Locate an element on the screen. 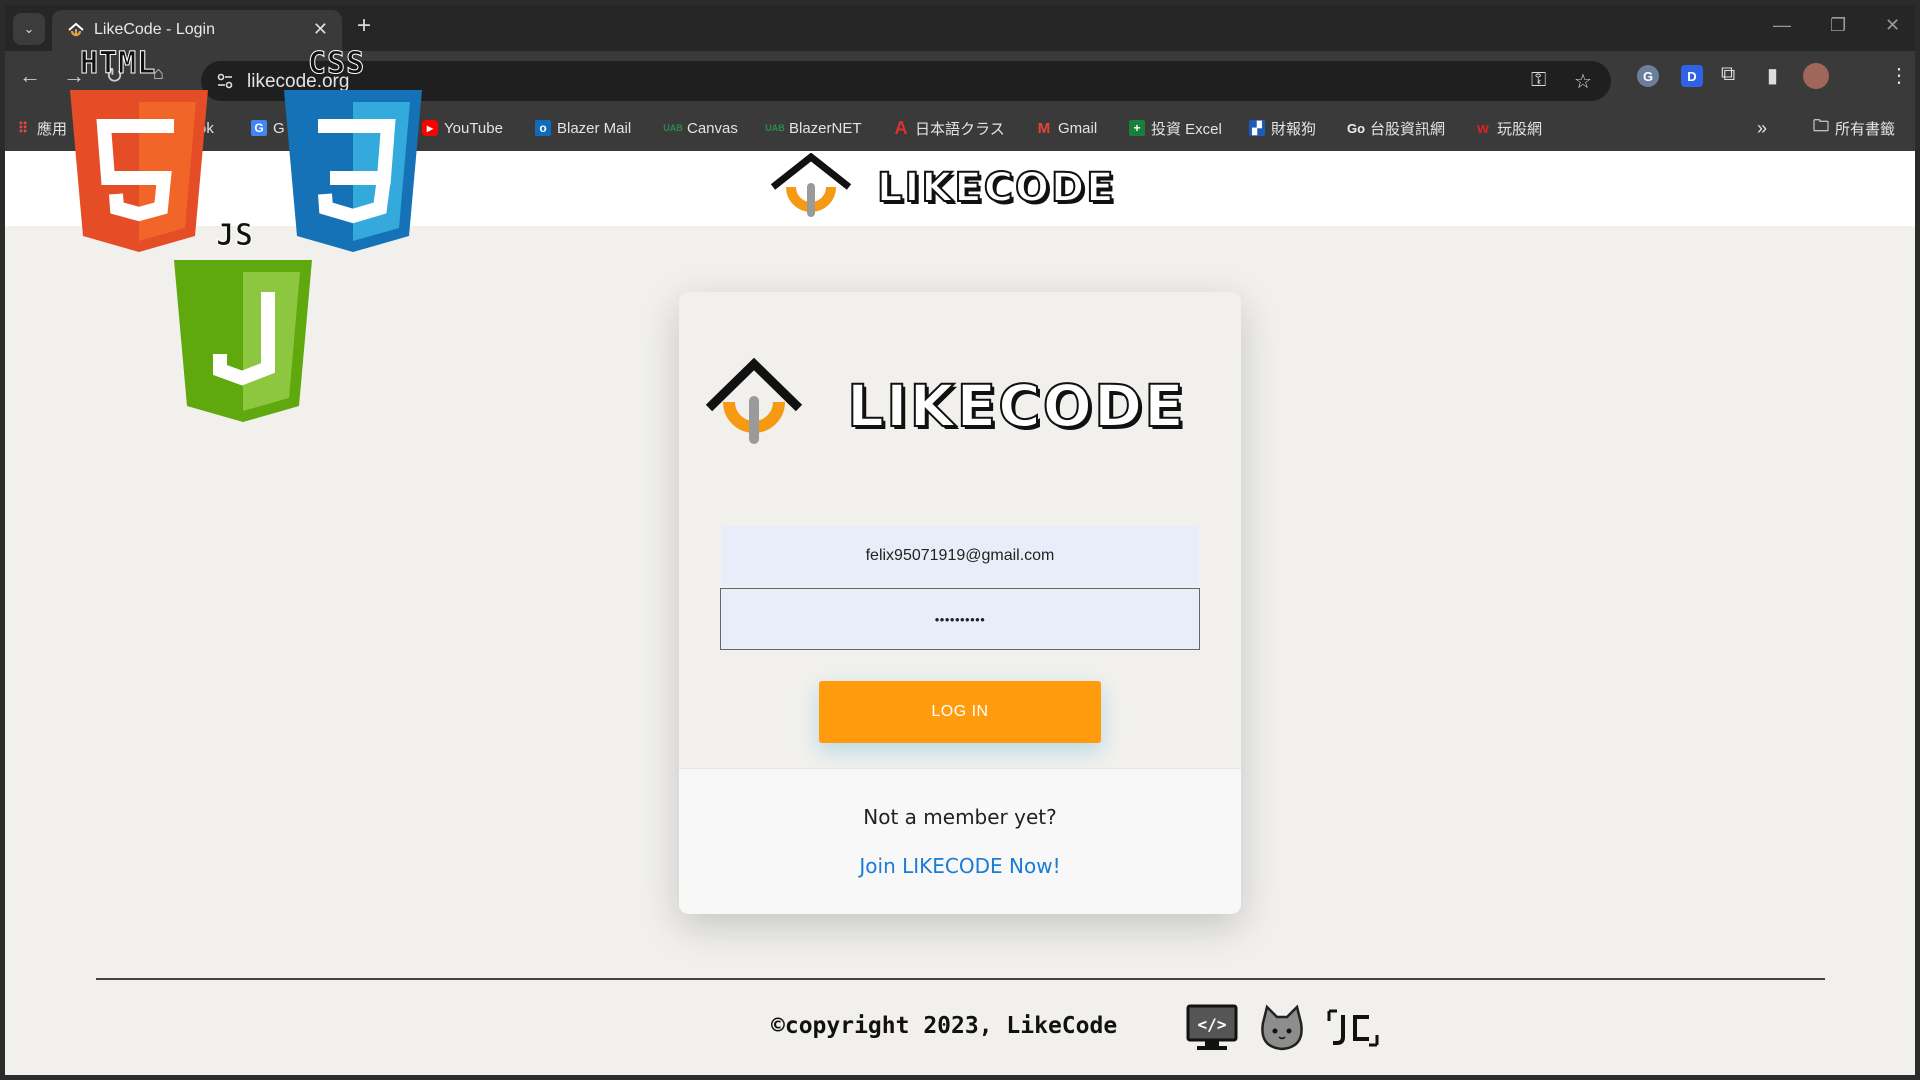 Image resolution: width=1920 pixels, height=1080 pixels. password-field: •••••••••• is located at coordinates (960, 619).